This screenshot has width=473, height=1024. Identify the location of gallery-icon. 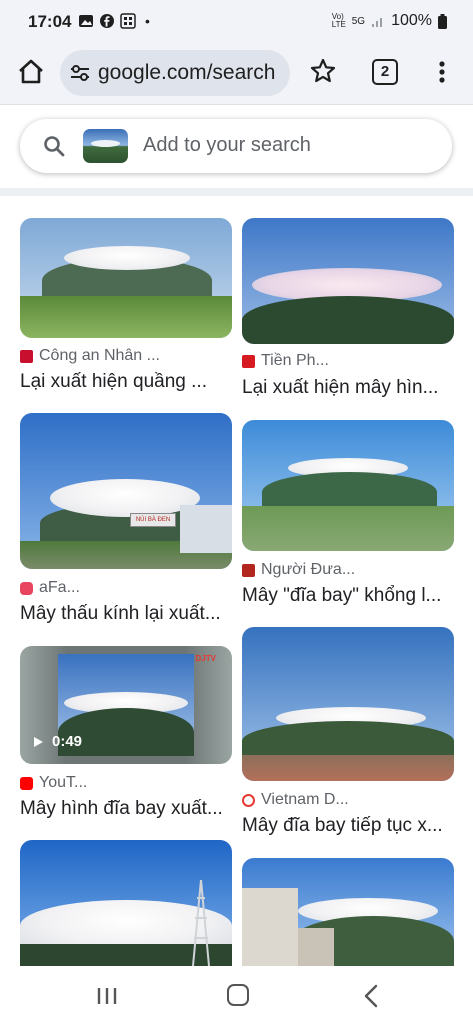
(86, 21).